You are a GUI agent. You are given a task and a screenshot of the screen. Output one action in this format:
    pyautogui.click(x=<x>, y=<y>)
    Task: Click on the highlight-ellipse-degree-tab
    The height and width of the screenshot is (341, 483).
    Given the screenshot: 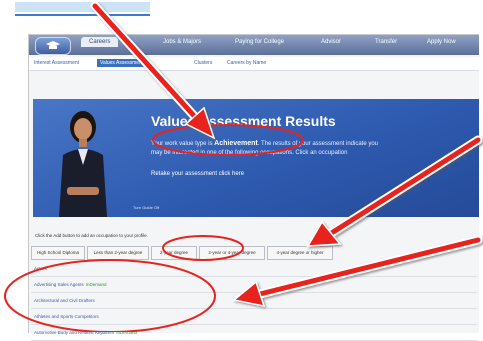 What is the action you would take?
    pyautogui.click(x=203, y=248)
    